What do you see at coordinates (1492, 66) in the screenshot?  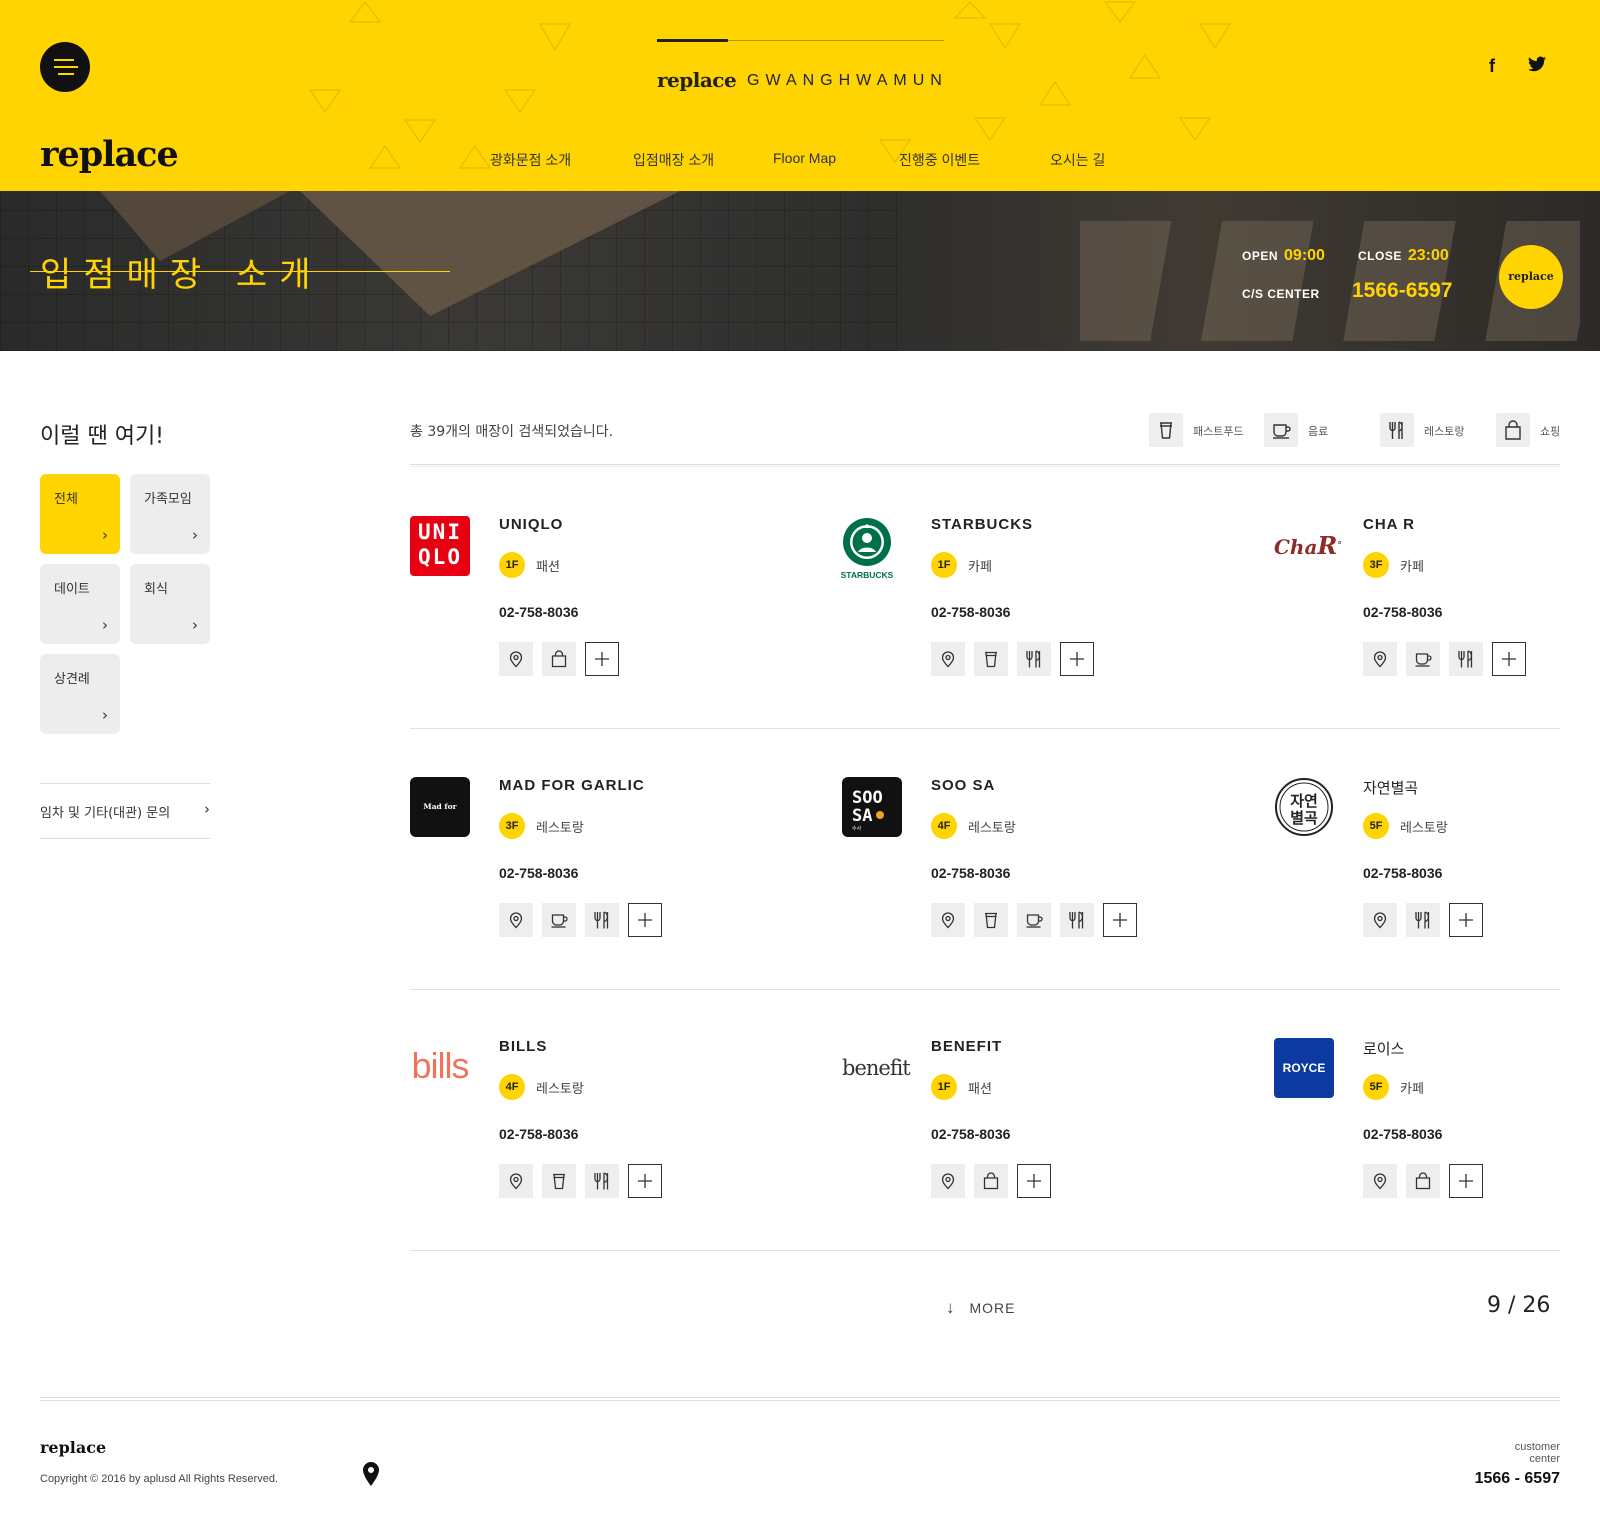 I see `facebook-icon: f` at bounding box center [1492, 66].